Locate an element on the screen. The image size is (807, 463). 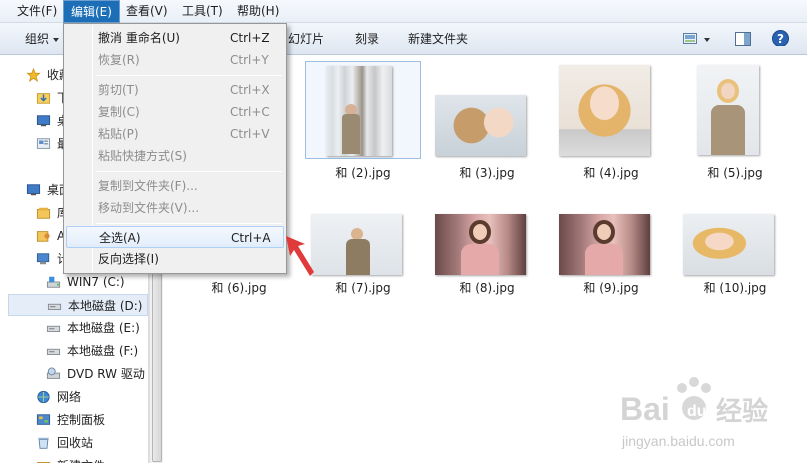
new-folder-button: 新建文件夹 is located at coordinates (438, 39).